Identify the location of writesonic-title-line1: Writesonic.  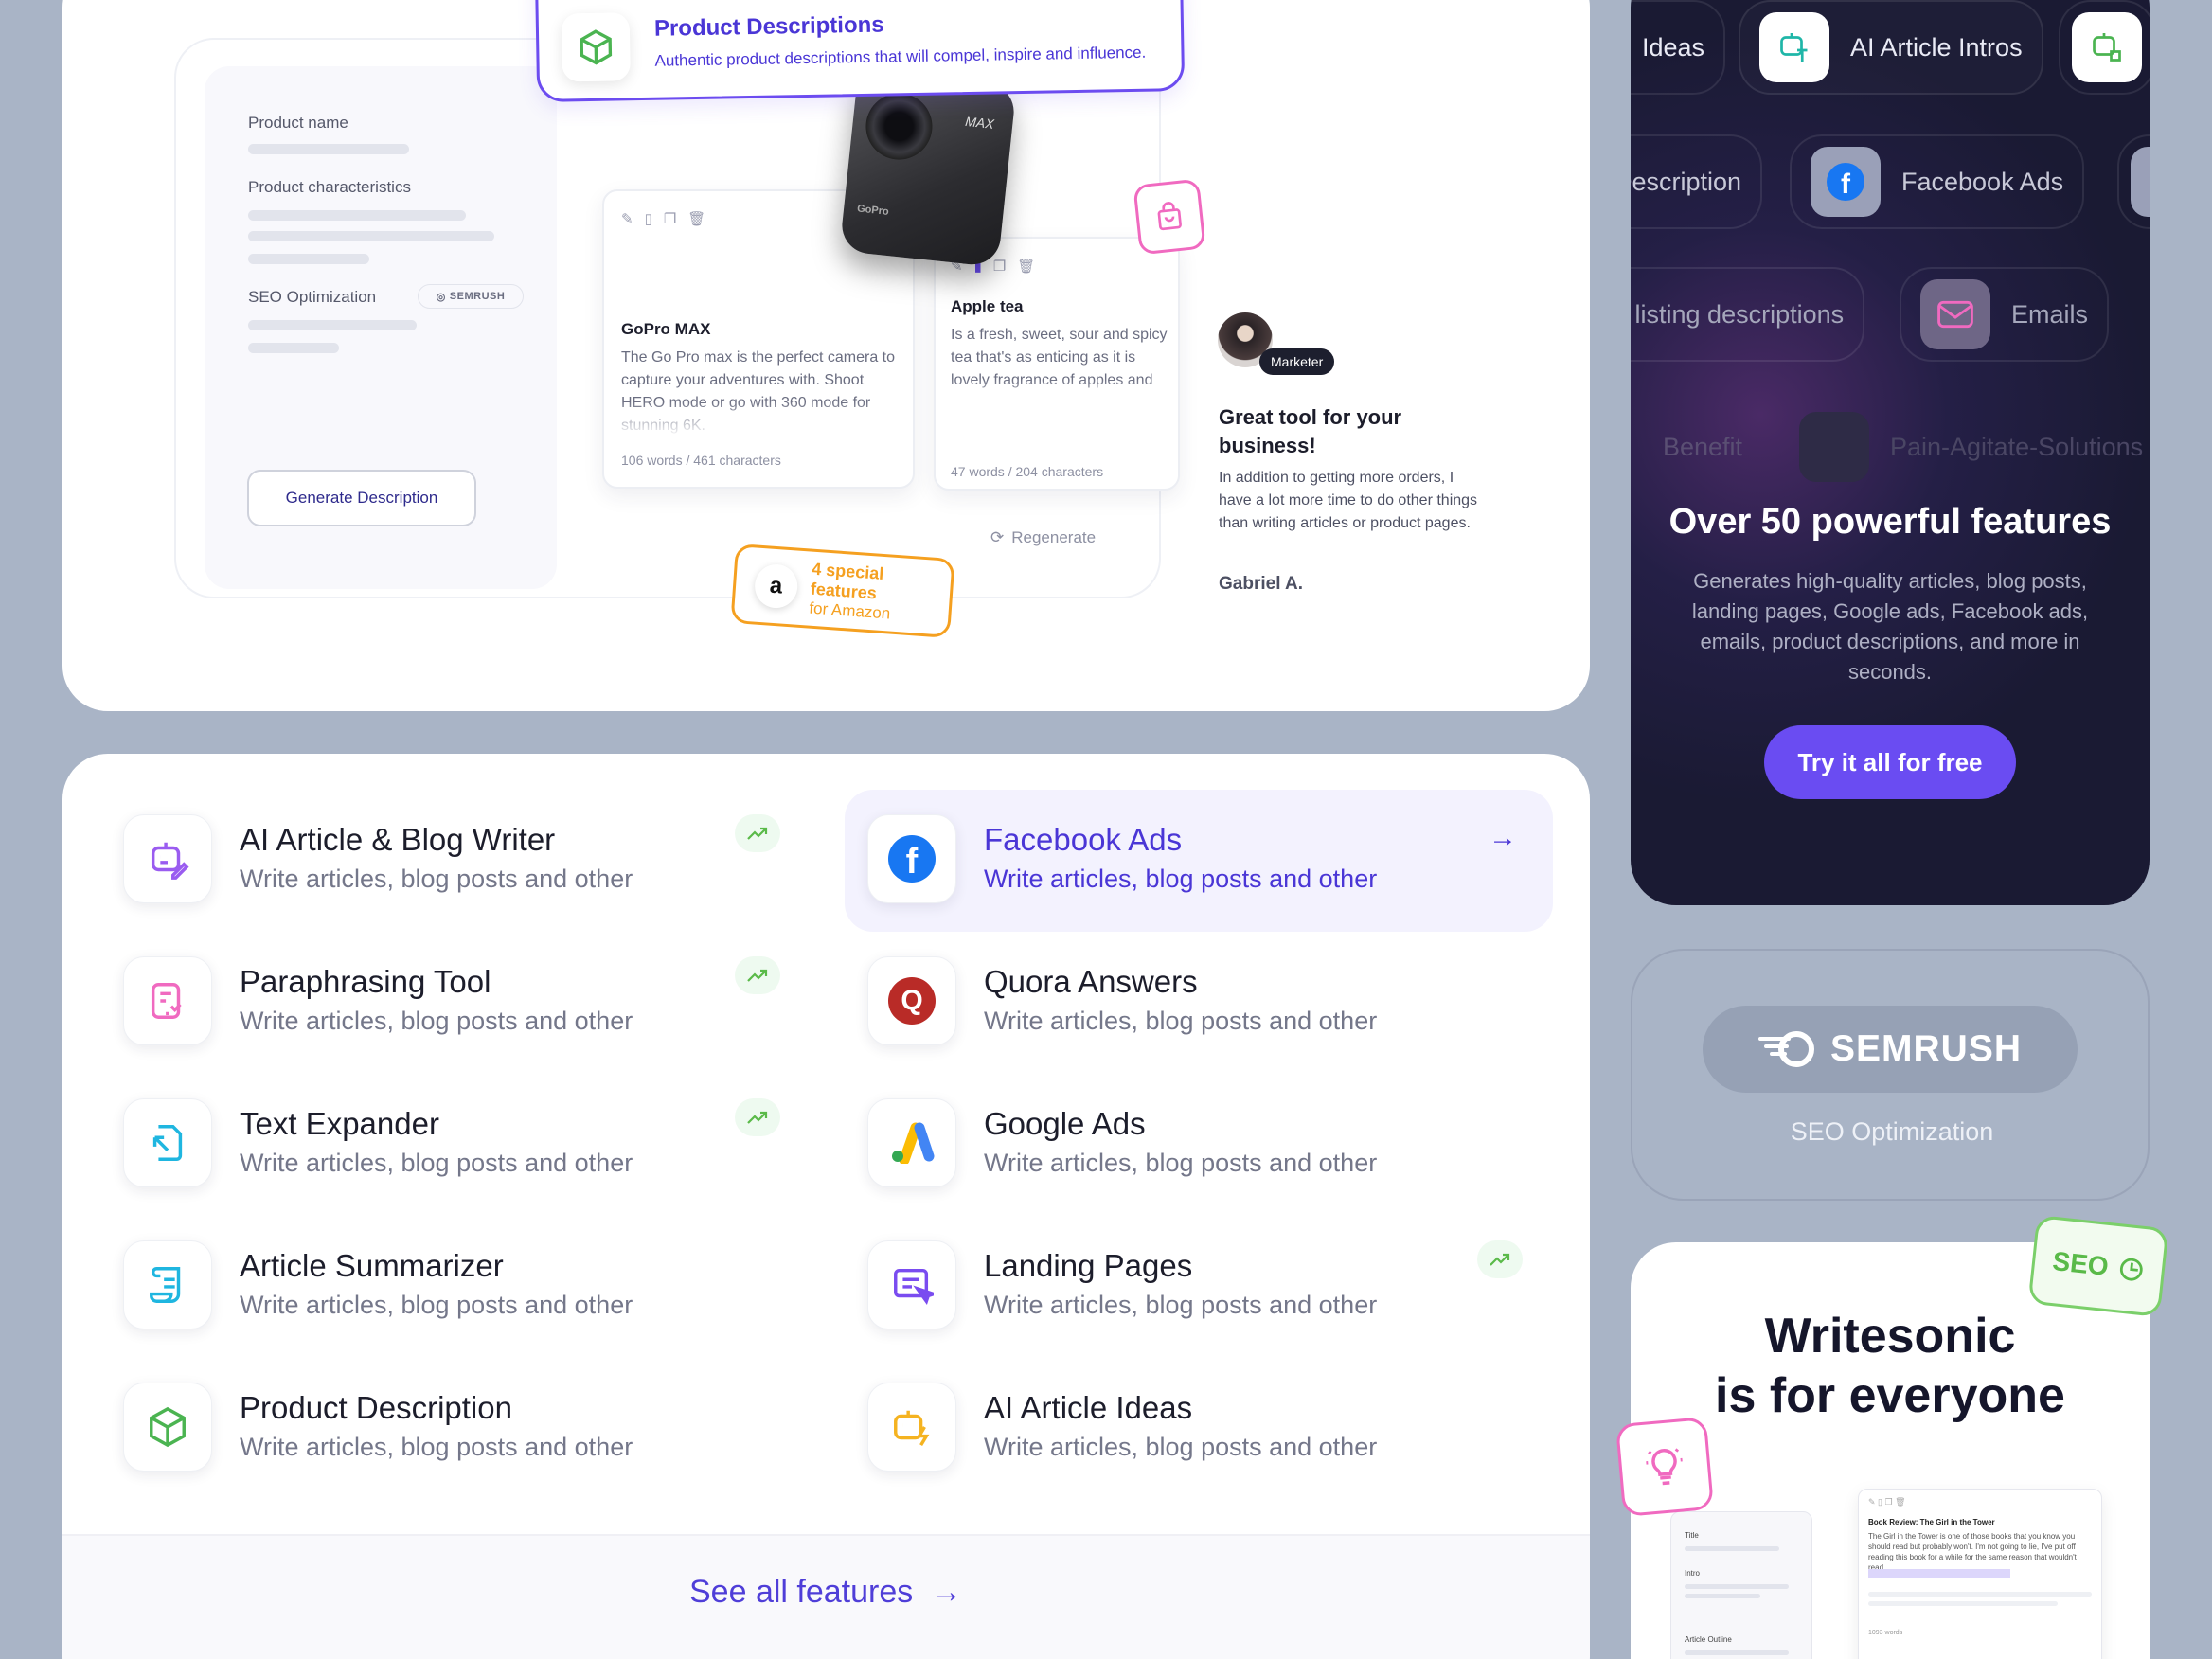
(1890, 1336).